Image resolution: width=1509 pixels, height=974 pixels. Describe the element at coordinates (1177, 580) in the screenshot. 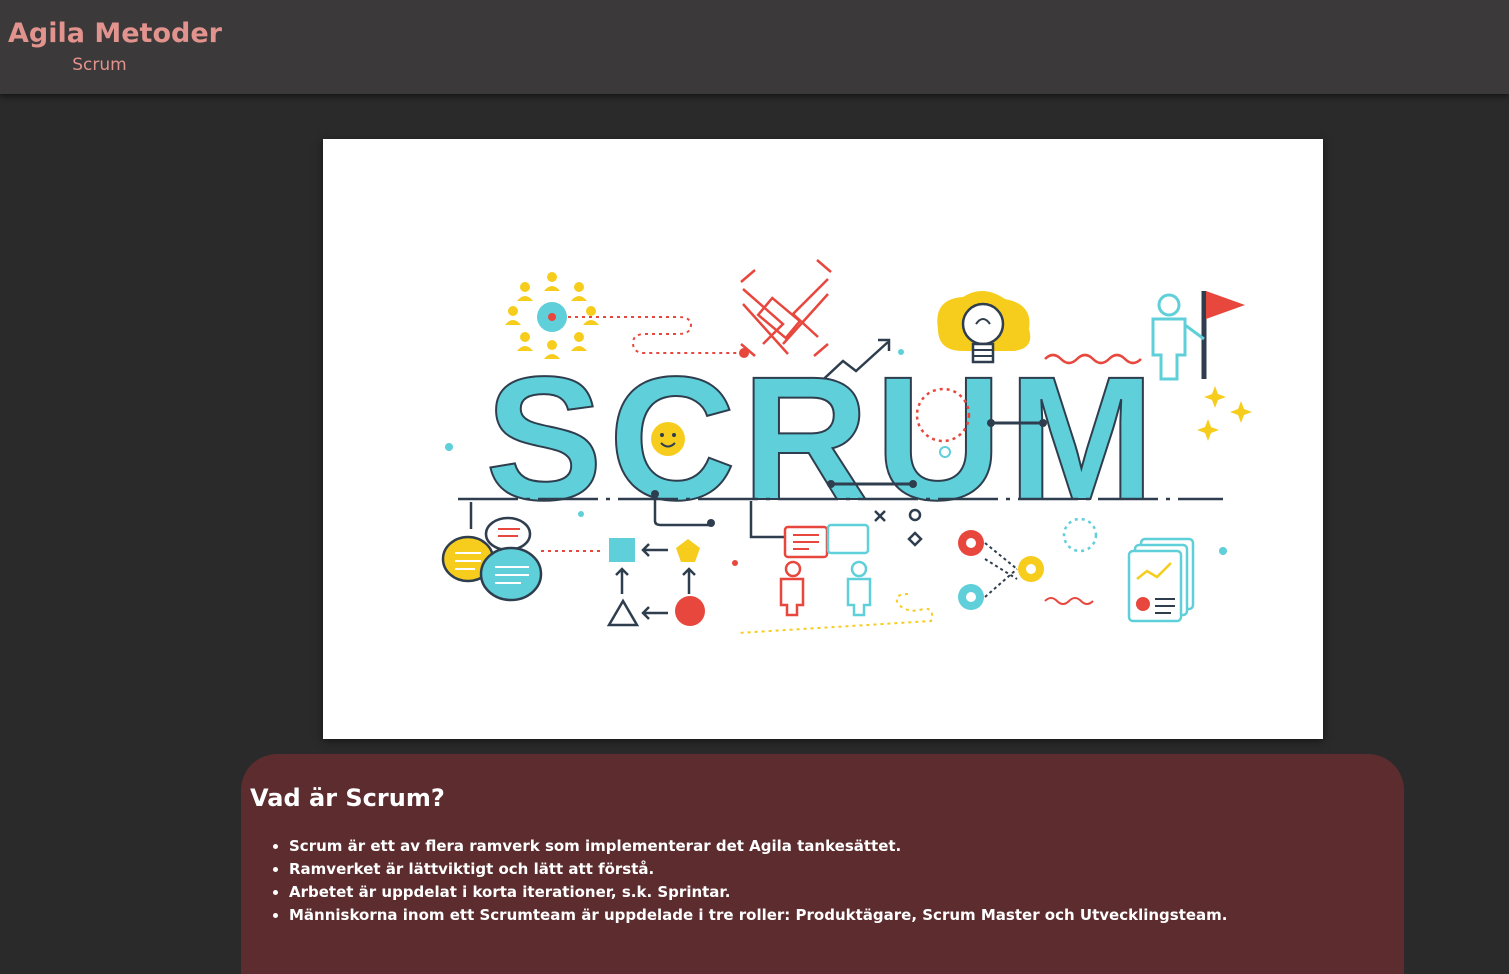

I see `report-icon` at that location.